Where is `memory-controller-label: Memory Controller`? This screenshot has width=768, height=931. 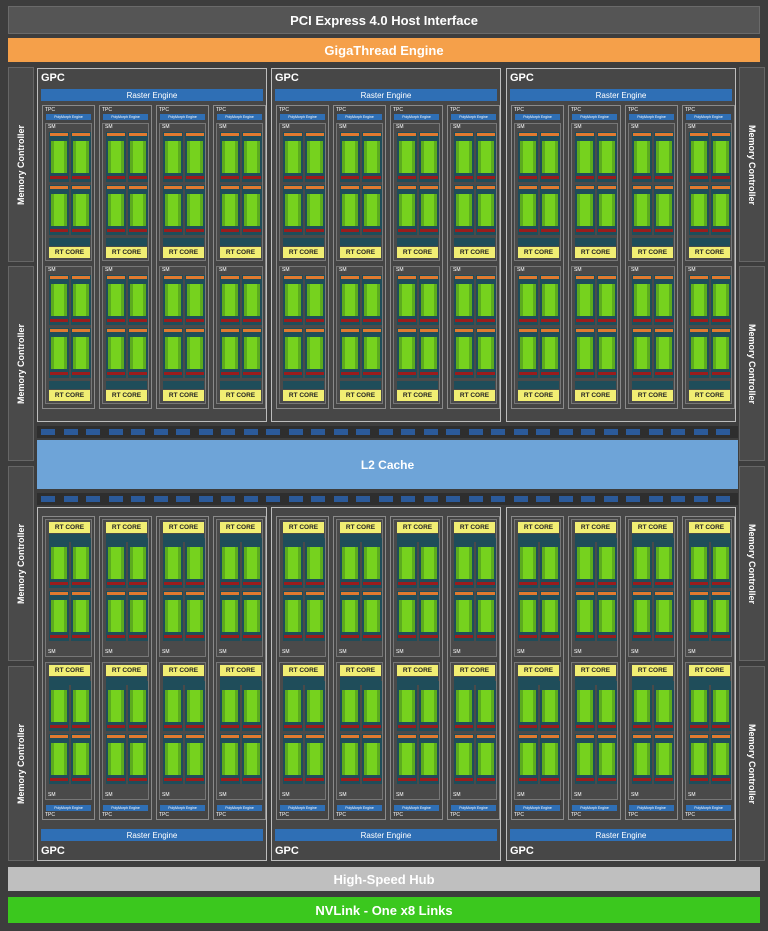
memory-controller-label: Memory Controller is located at coordinates (752, 563).